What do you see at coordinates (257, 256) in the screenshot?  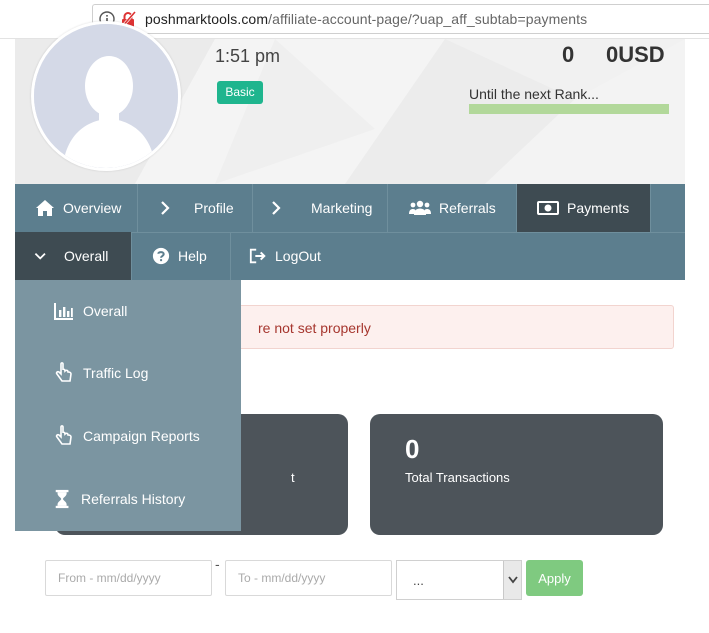 I see `sign-out-icon` at bounding box center [257, 256].